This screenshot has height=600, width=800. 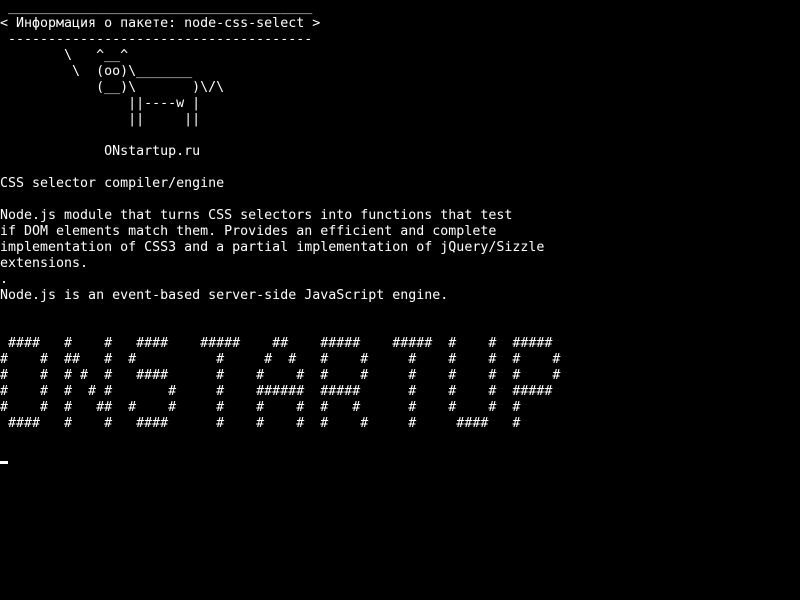 I want to click on description-line: extensions., so click(x=44, y=263).